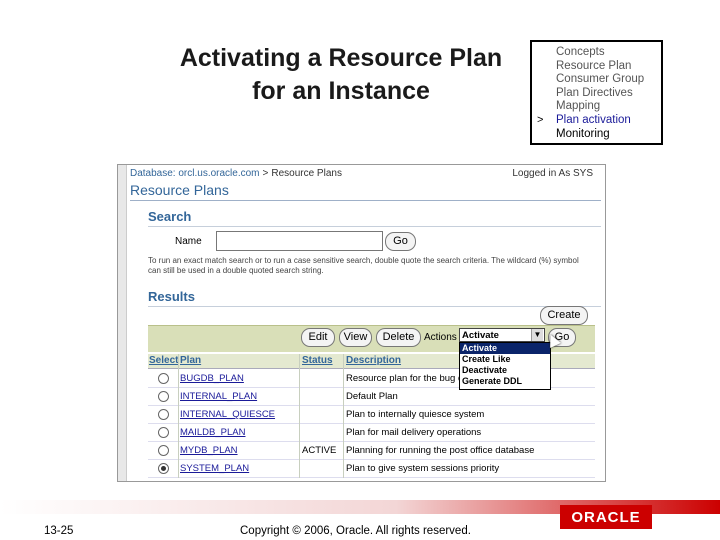 This screenshot has height=540, width=720. What do you see at coordinates (593, 120) in the screenshot?
I see `toc-item-plan-activation: Plan activation` at bounding box center [593, 120].